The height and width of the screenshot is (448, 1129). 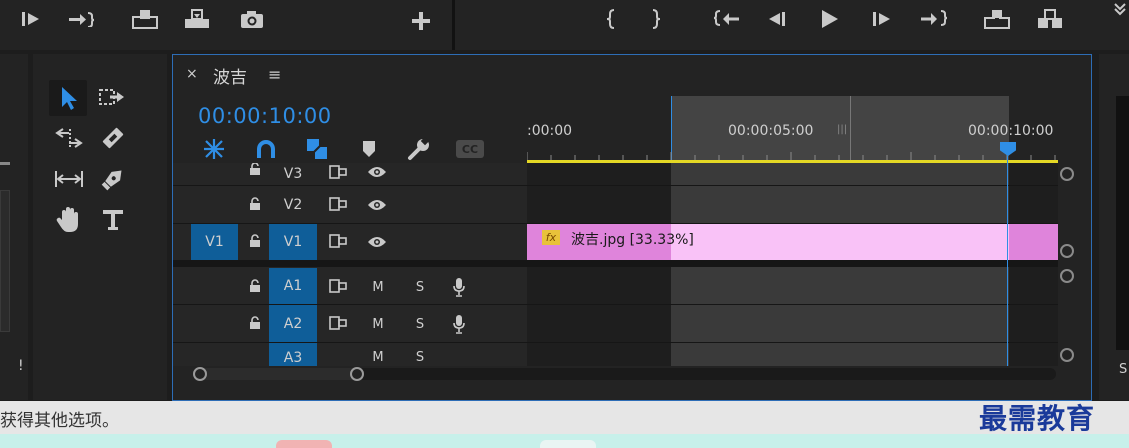 What do you see at coordinates (727, 19) in the screenshot?
I see `go-to-in-icon` at bounding box center [727, 19].